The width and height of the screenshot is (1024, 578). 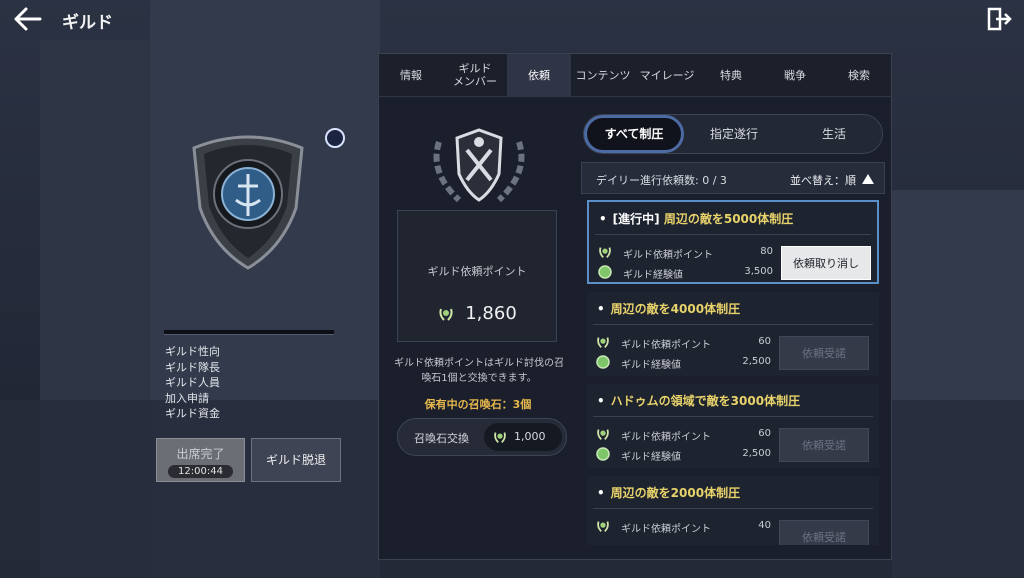 I want to click on tab-search: 検索, so click(x=859, y=75).